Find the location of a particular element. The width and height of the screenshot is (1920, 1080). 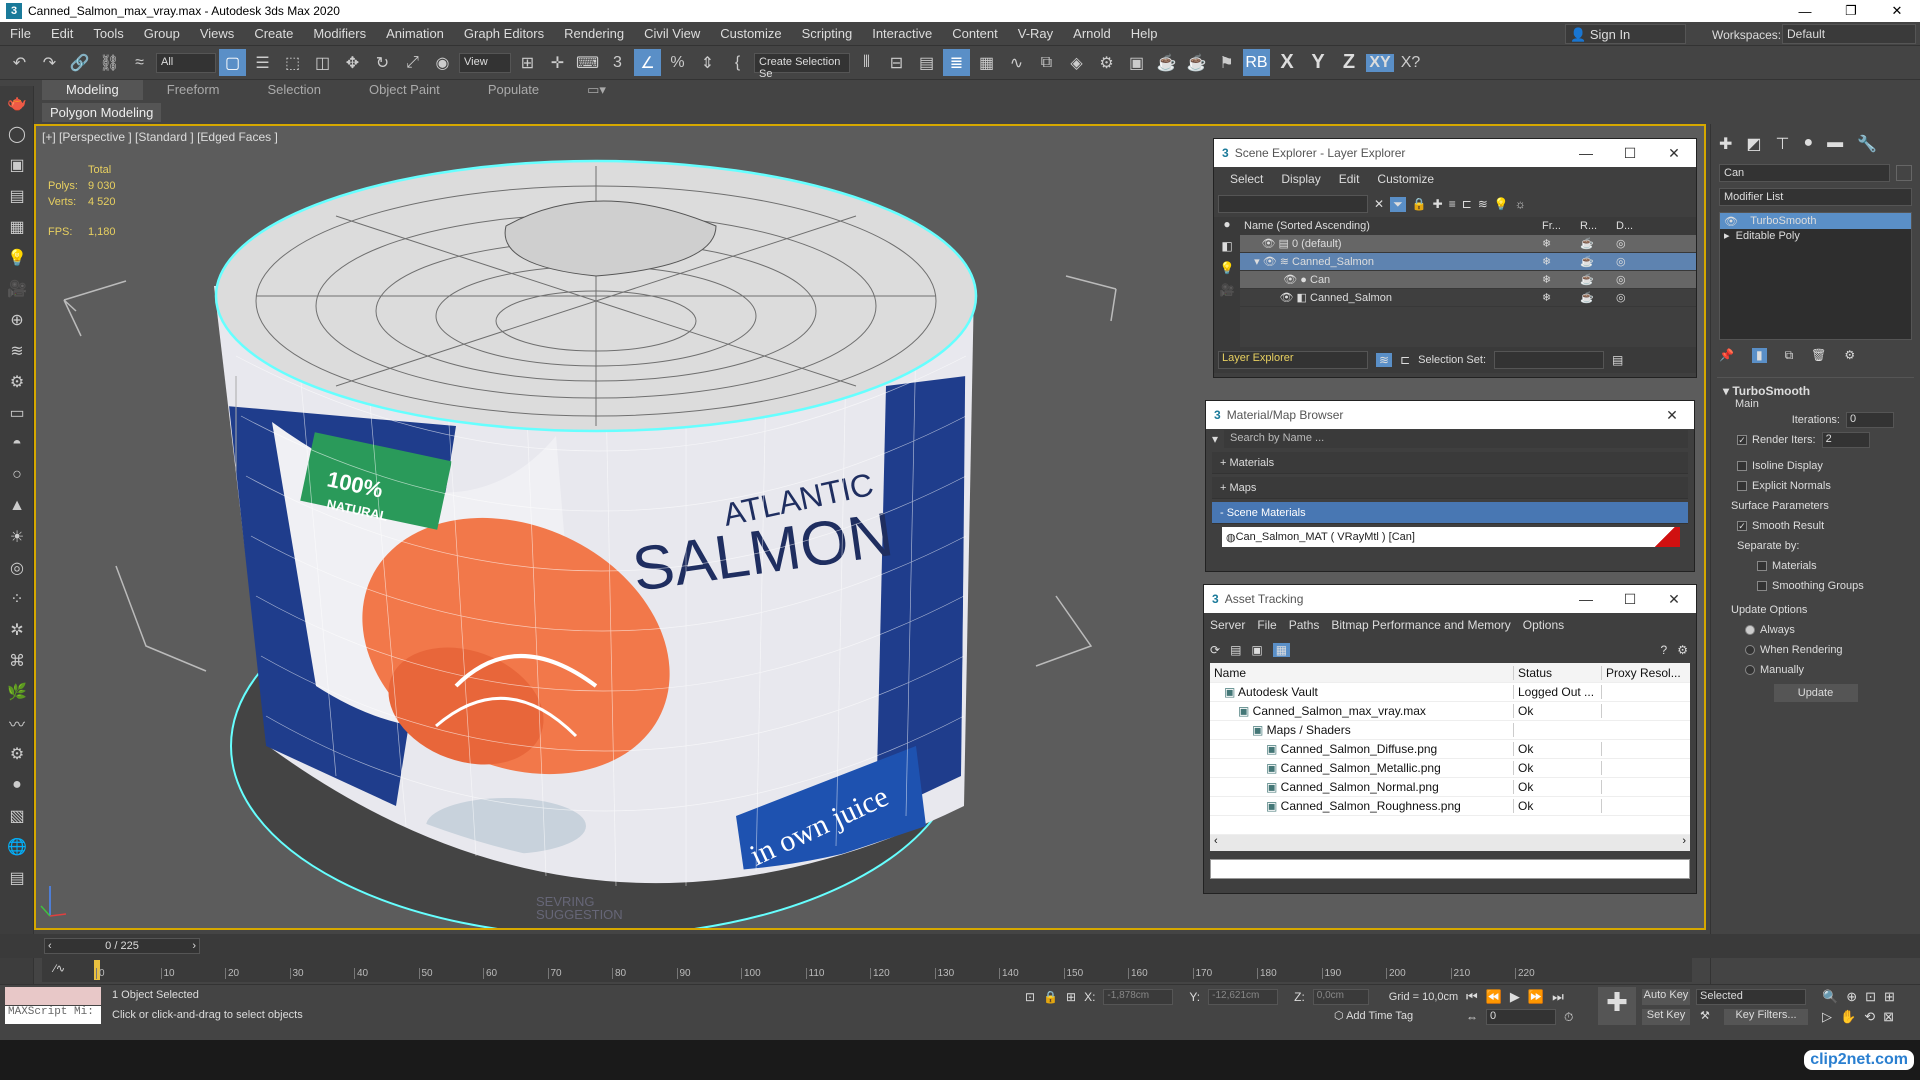

at-menu-server: Server is located at coordinates (1227, 625).